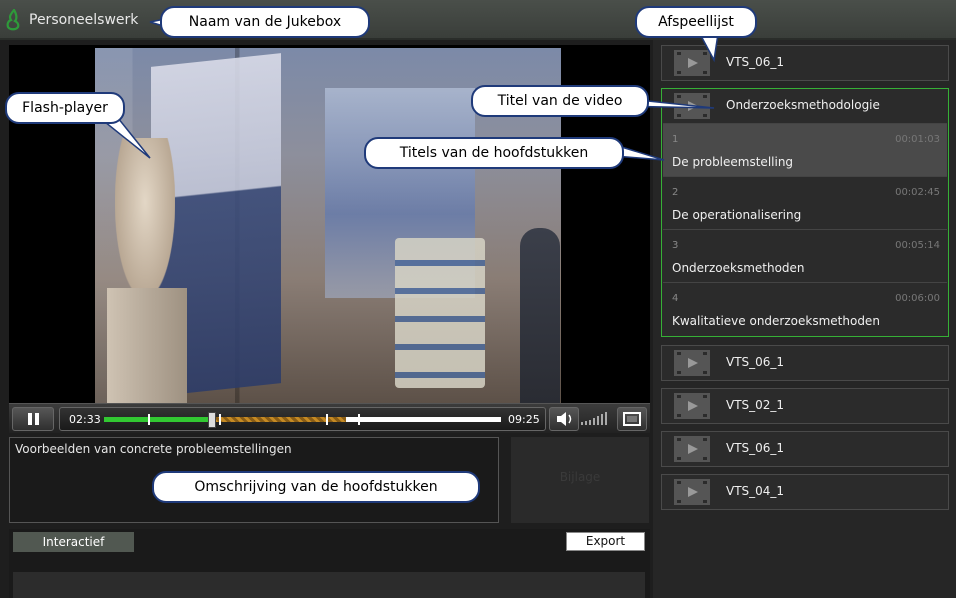  Describe the element at coordinates (65, 108) in the screenshot. I see `callout-flash-player: Flash-player` at that location.